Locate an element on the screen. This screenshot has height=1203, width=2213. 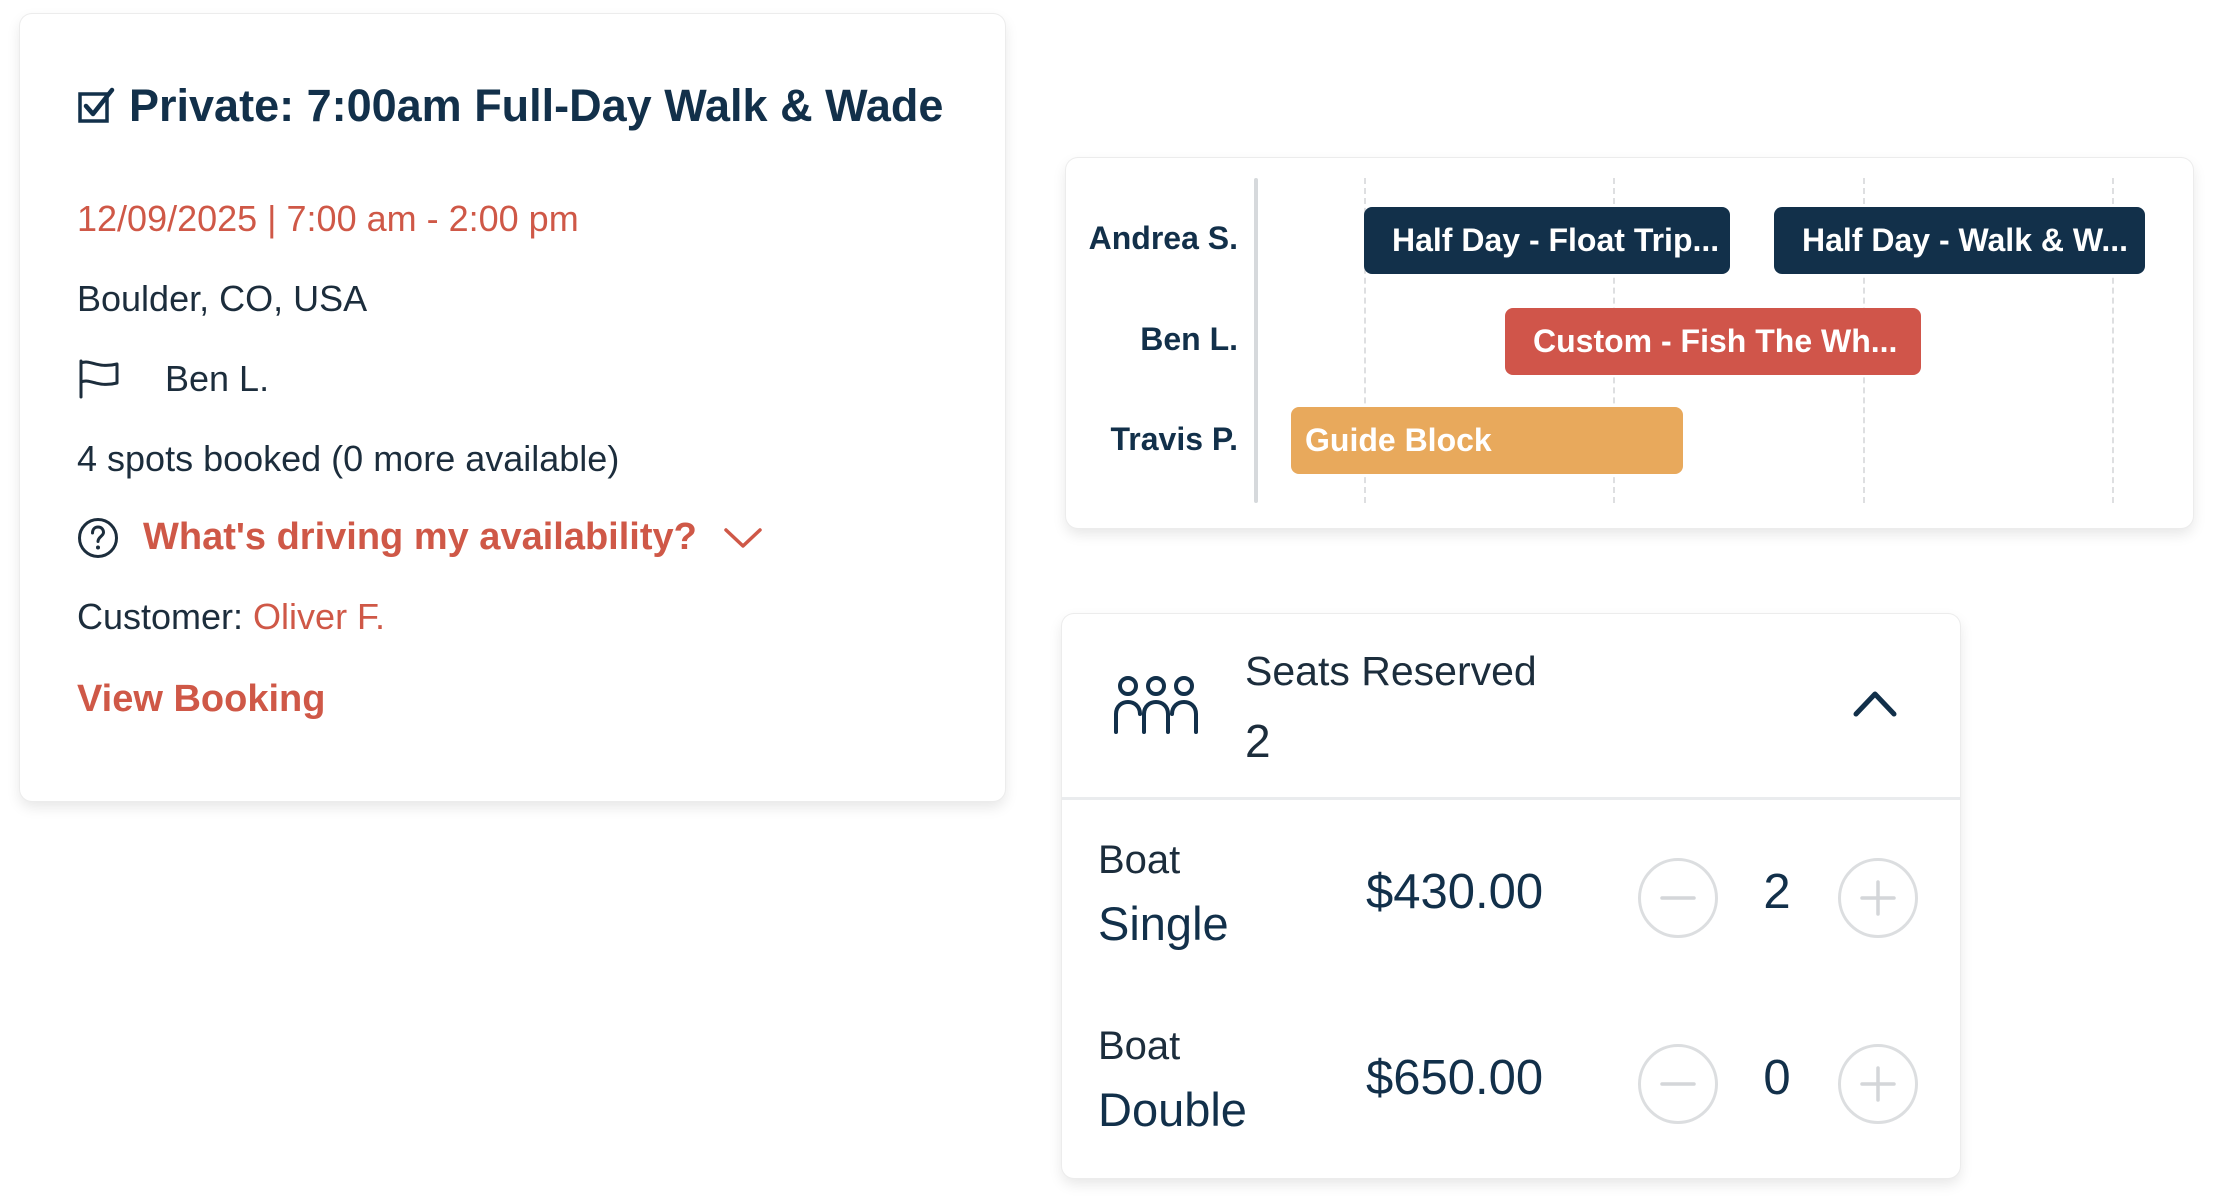
spots-booked: 4 spots booked (0 more available) is located at coordinates (348, 458).